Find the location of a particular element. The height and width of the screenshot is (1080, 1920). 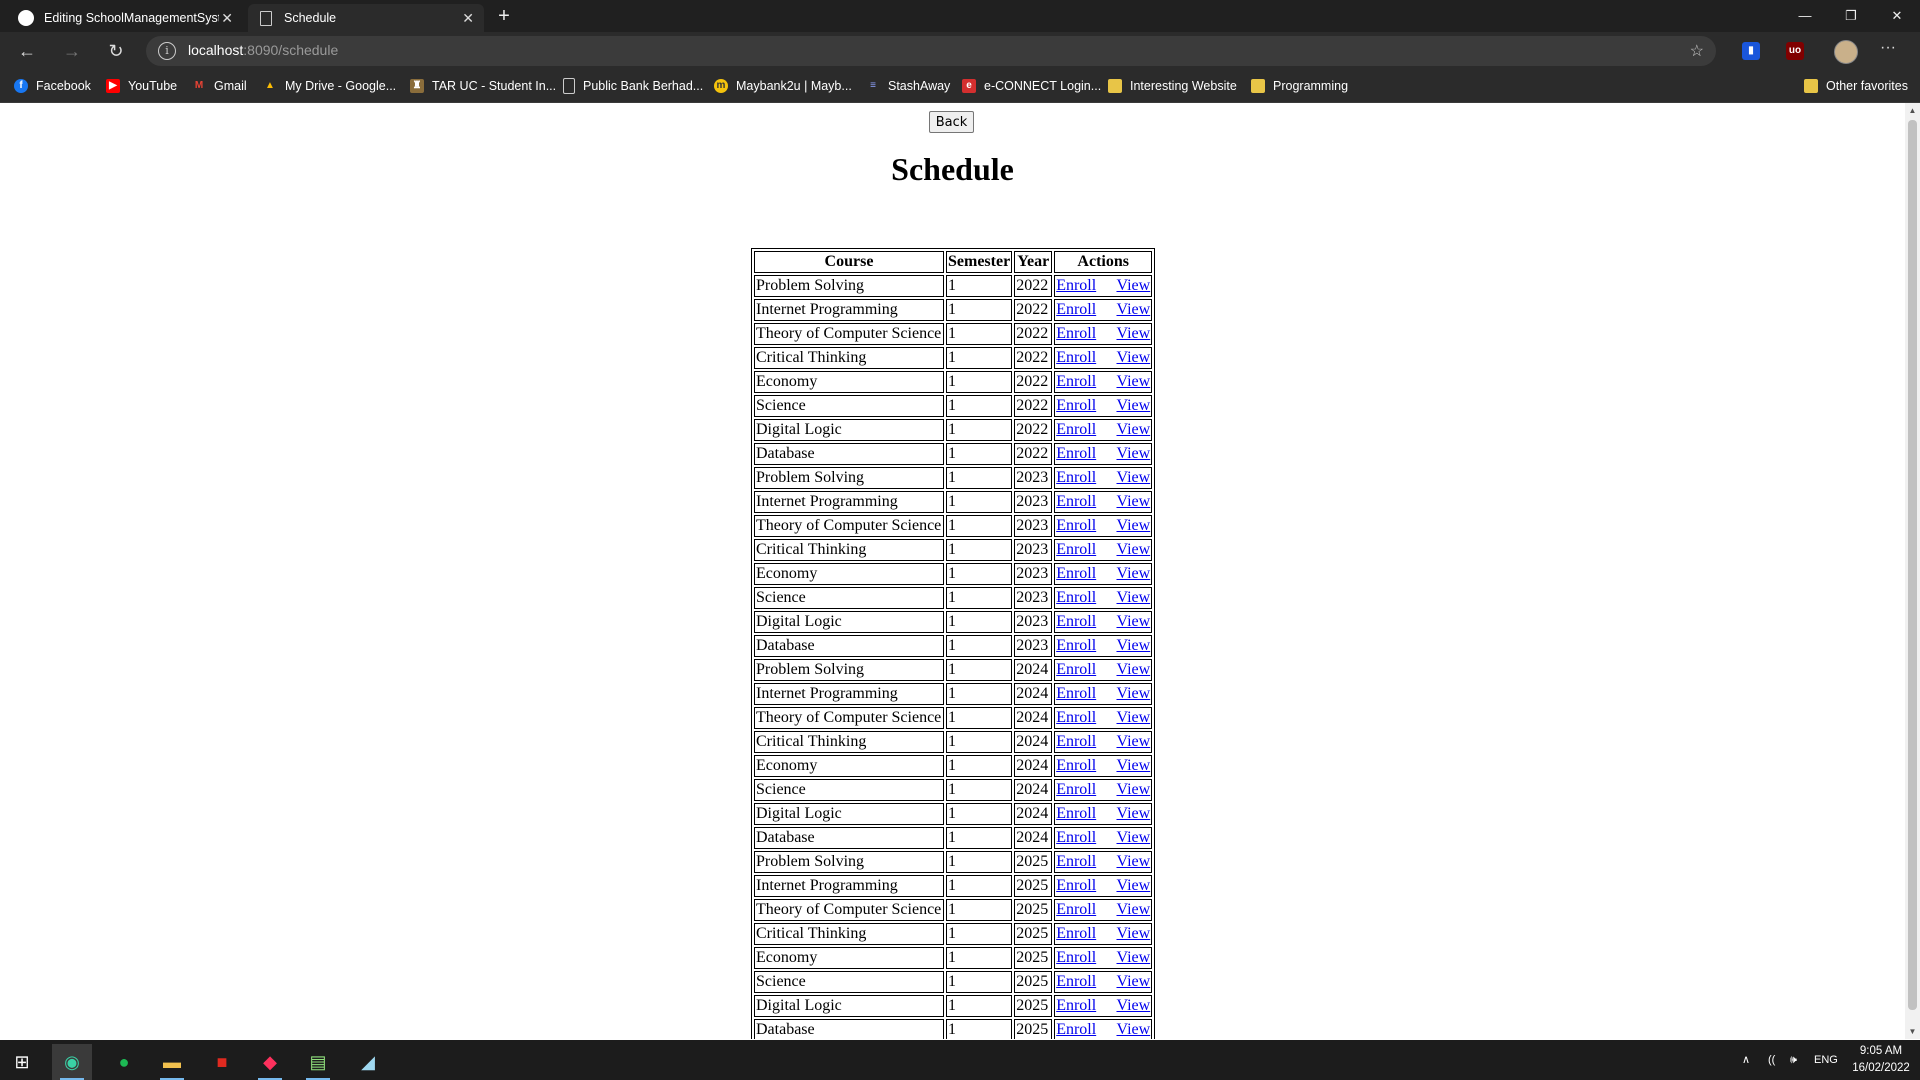

scroll-thumb is located at coordinates (1912, 565).